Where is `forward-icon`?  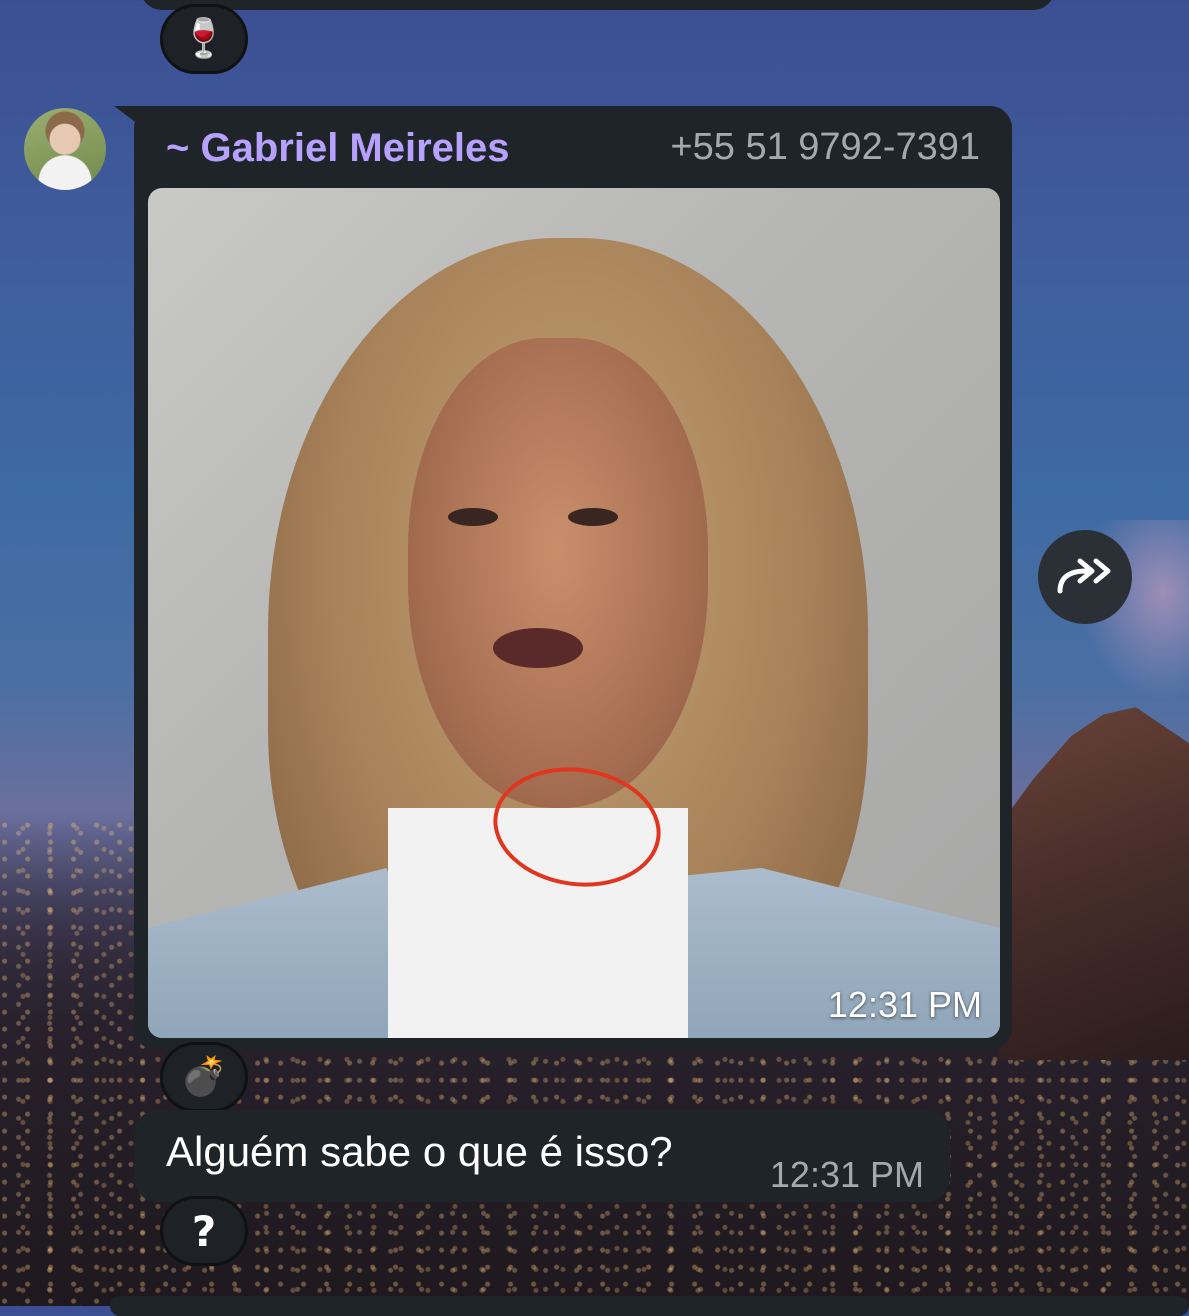 forward-icon is located at coordinates (1084, 576).